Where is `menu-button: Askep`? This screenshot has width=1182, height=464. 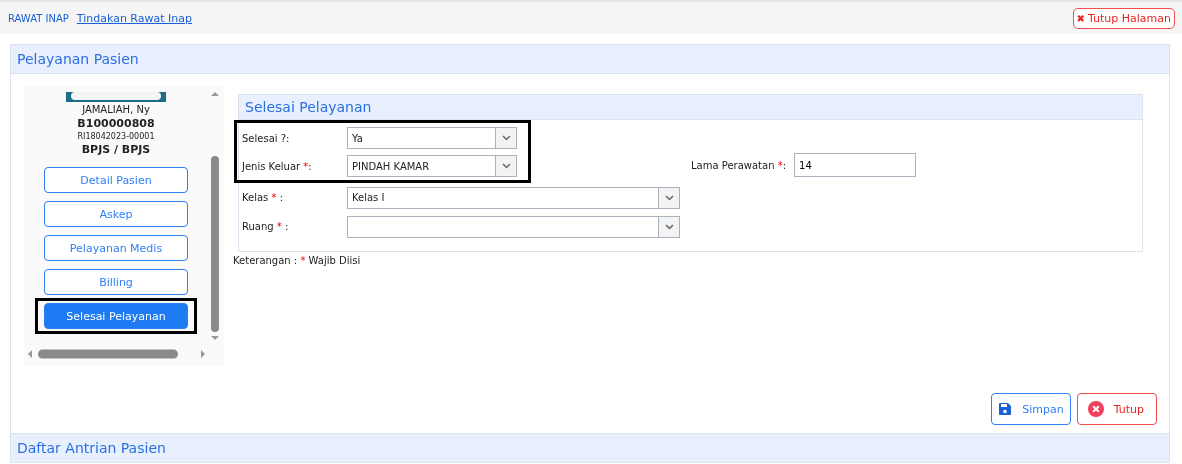 menu-button: Askep is located at coordinates (116, 214).